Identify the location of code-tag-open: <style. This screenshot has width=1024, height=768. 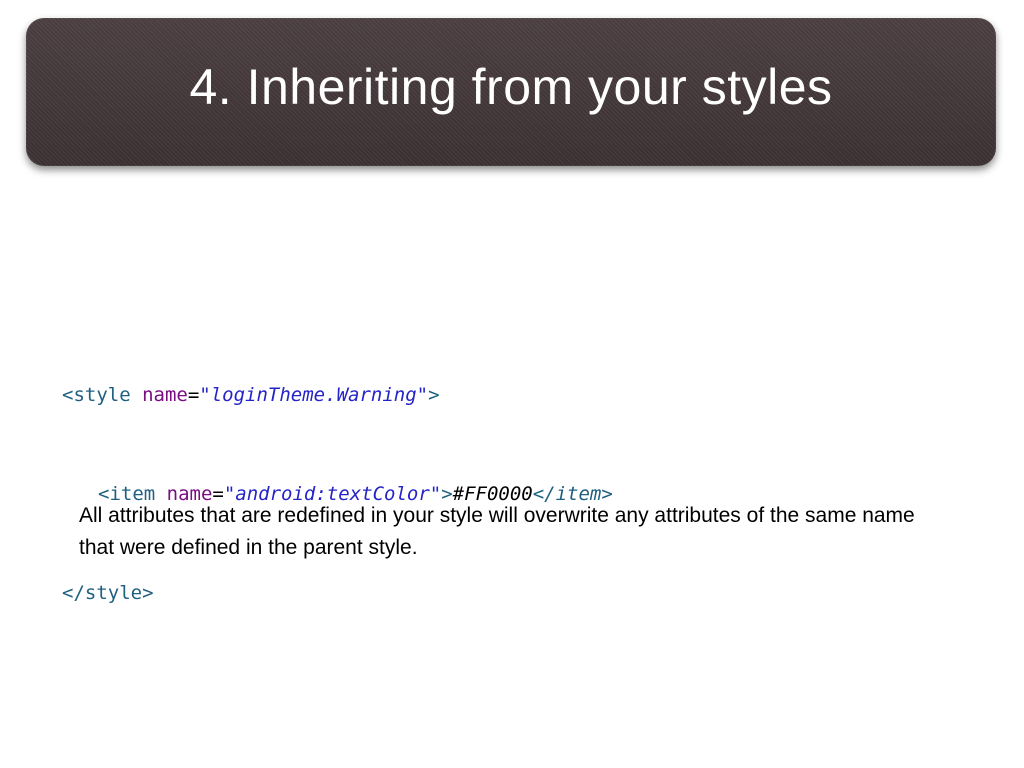
(102, 395).